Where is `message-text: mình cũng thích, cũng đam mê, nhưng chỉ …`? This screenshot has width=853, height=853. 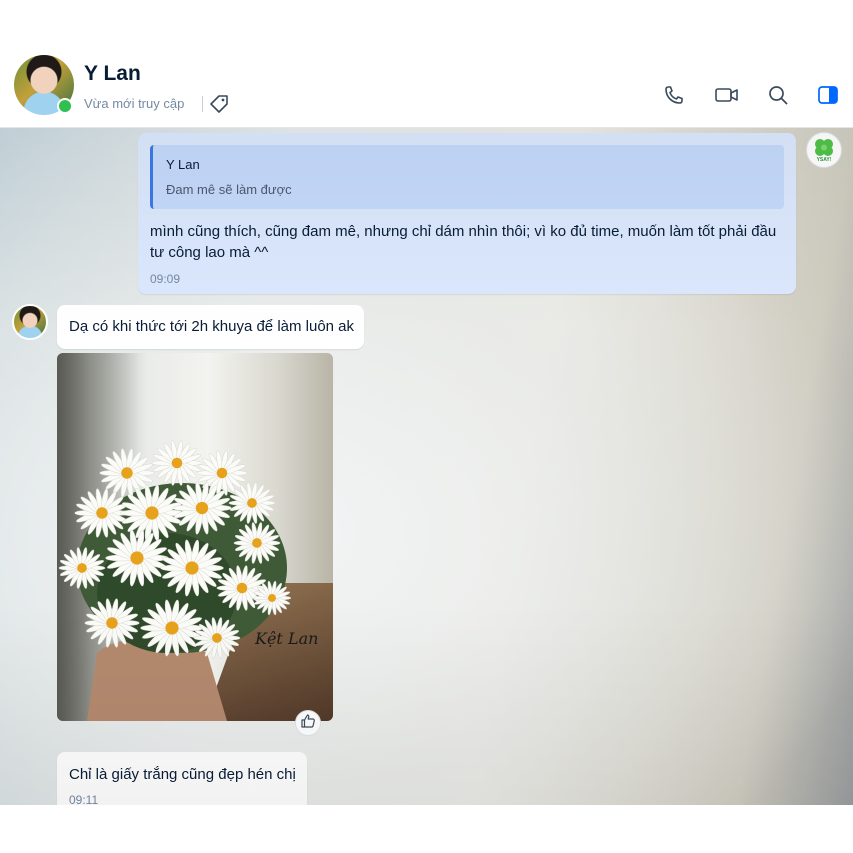
message-text: mình cũng thích, cũng đam mê, nhưng chỉ … is located at coordinates (463, 242).